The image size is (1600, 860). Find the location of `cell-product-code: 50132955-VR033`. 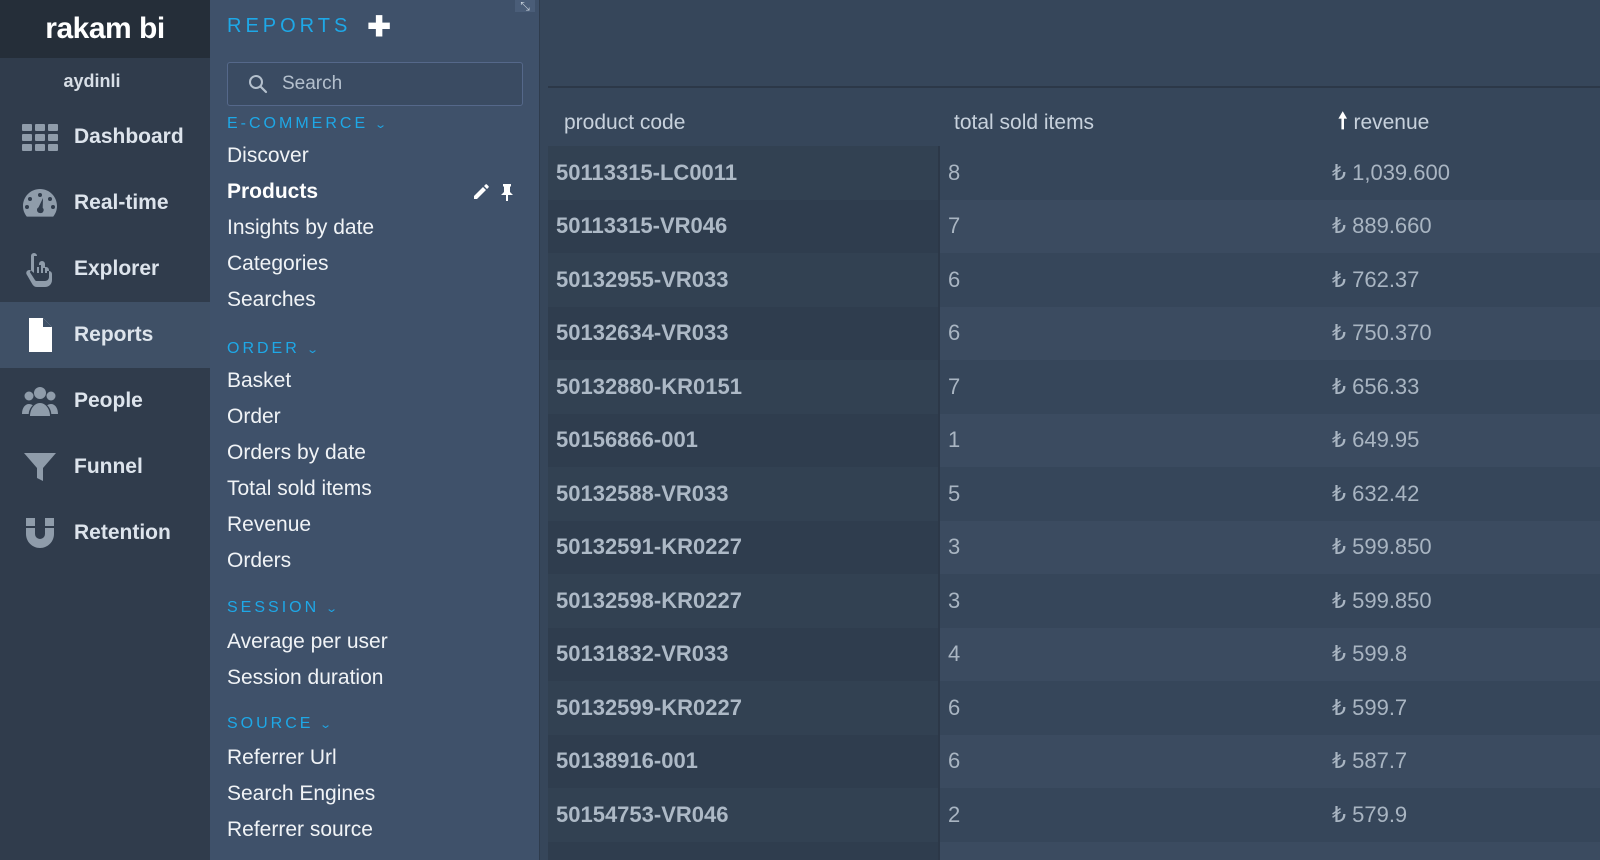

cell-product-code: 50132955-VR033 is located at coordinates (743, 280).